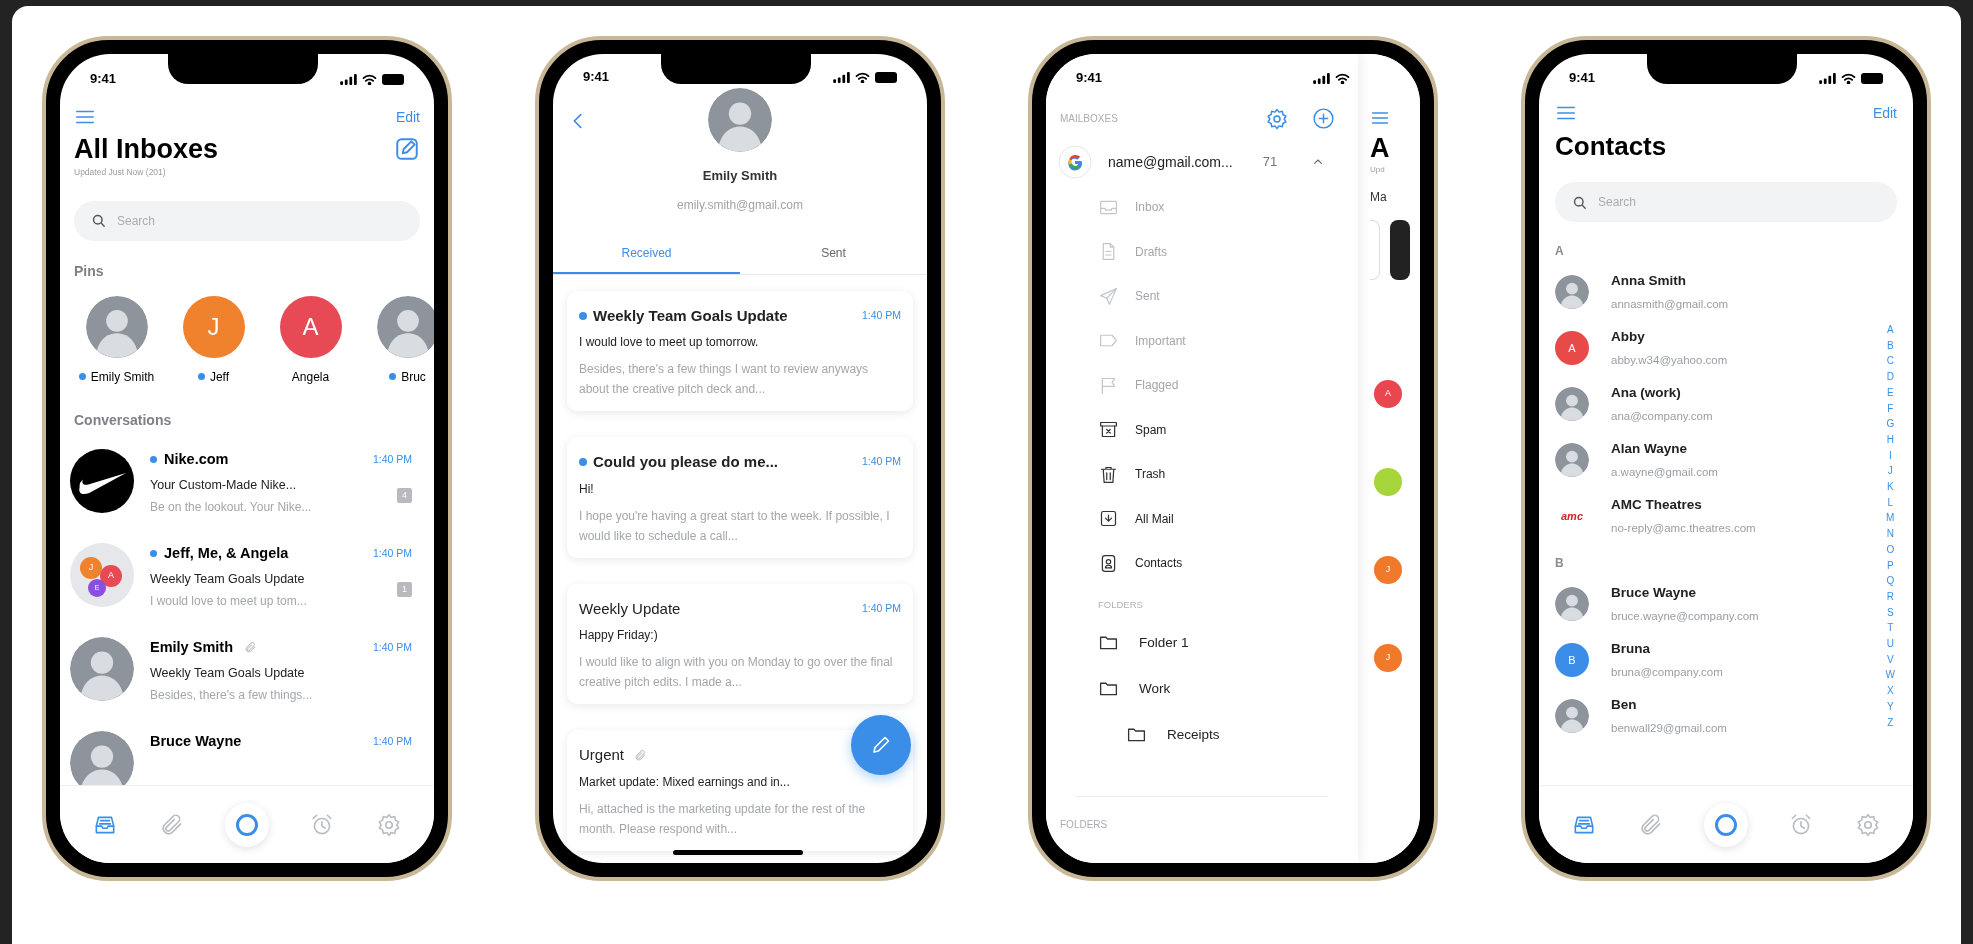  I want to click on tab: Received, so click(646, 253).